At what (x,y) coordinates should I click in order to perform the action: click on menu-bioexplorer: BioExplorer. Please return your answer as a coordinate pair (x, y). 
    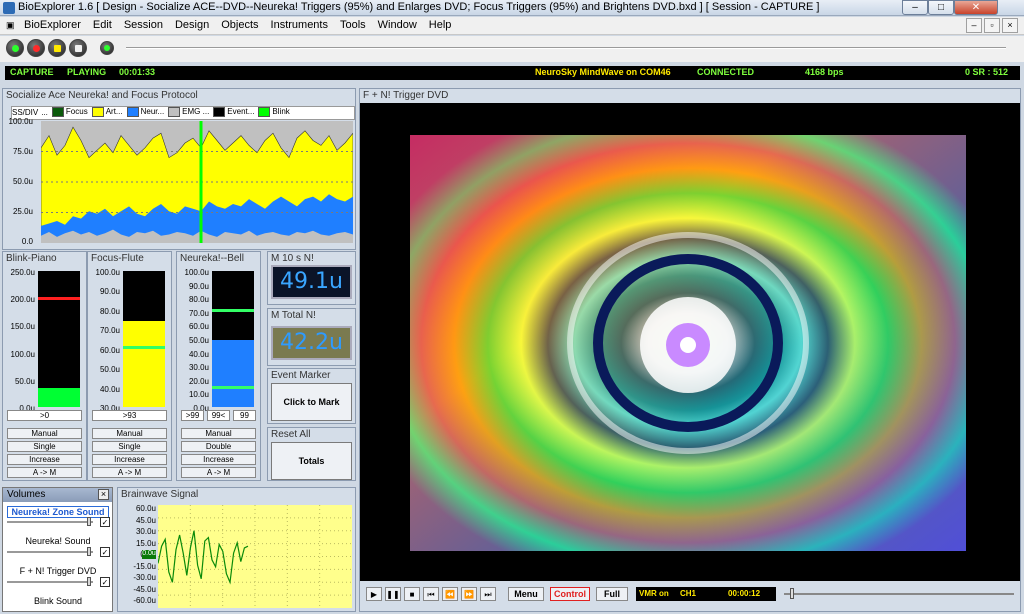
    Looking at the image, I should click on (52, 25).